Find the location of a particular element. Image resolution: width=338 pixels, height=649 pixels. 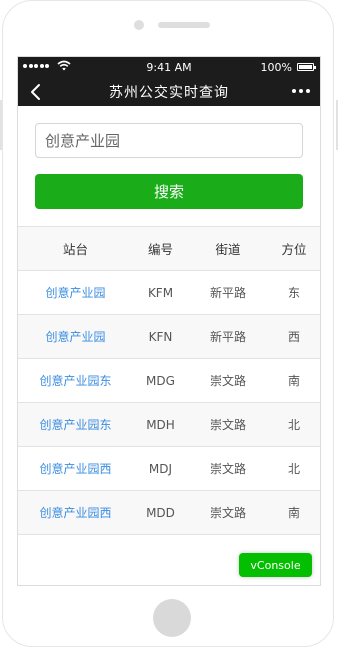

battery-percent: 100% is located at coordinates (276, 67).